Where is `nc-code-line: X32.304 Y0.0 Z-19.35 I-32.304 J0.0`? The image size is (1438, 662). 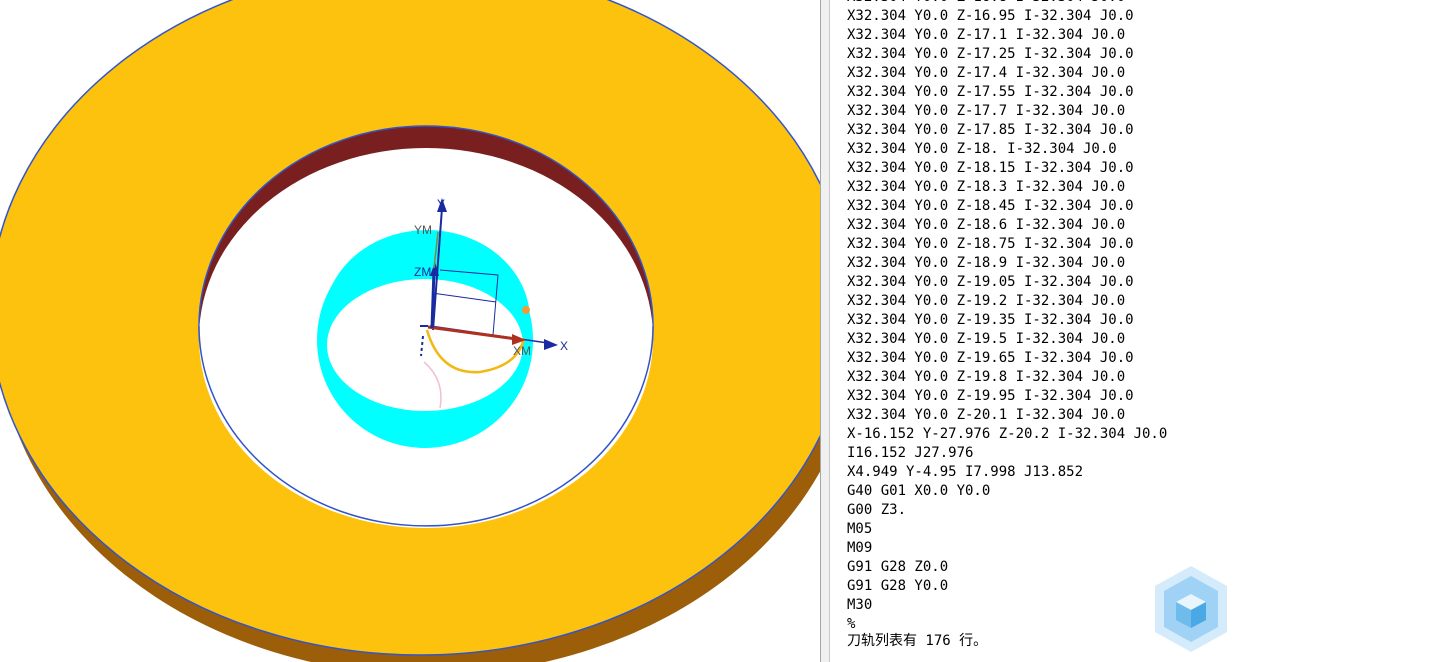 nc-code-line: X32.304 Y0.0 Z-19.35 I-32.304 J0.0 is located at coordinates (1007, 320).